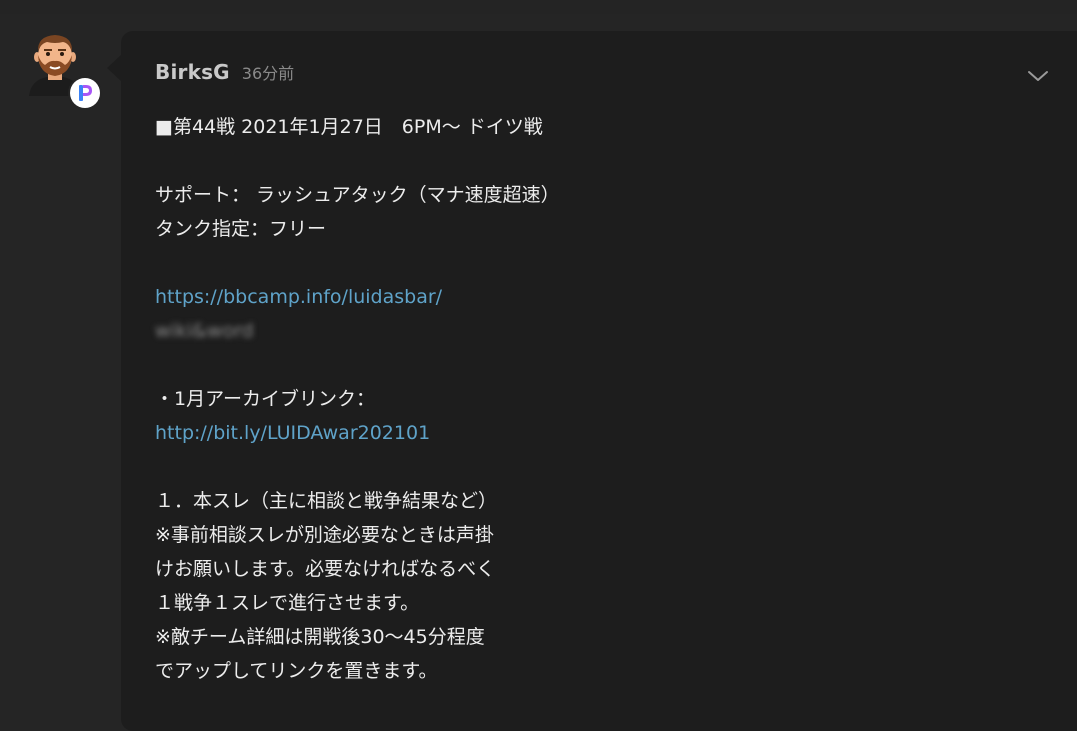 The height and width of the screenshot is (731, 1077). I want to click on post-line-title: ■第44戦 2021年1月27日 6PM～ ドイツ戦, so click(349, 127).